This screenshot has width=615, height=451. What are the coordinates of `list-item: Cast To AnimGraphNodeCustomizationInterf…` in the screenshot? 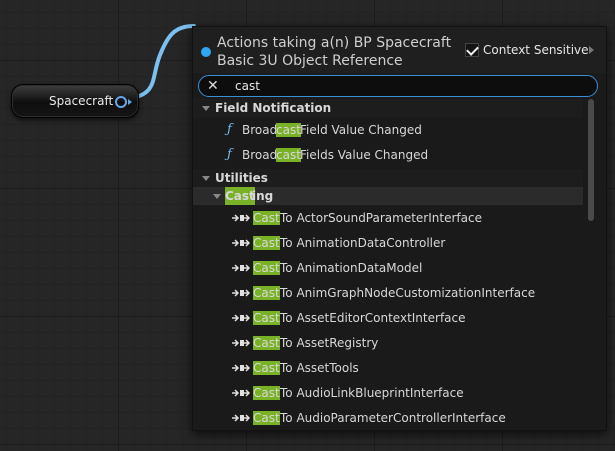 It's located at (388, 293).